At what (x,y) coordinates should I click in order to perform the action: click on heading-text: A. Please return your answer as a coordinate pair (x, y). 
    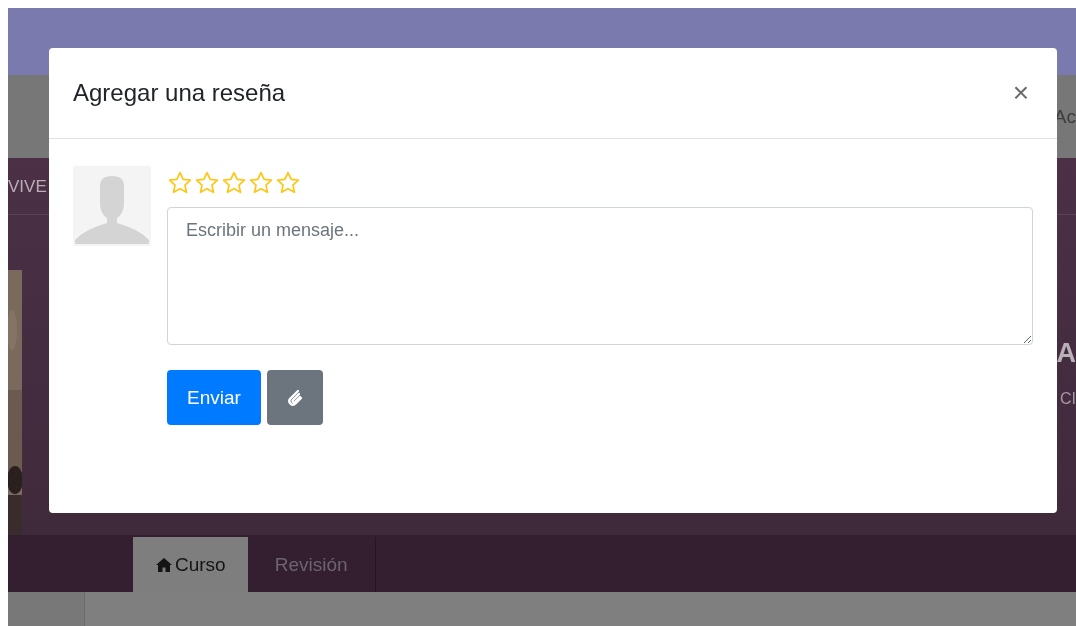
    Looking at the image, I should click on (1066, 353).